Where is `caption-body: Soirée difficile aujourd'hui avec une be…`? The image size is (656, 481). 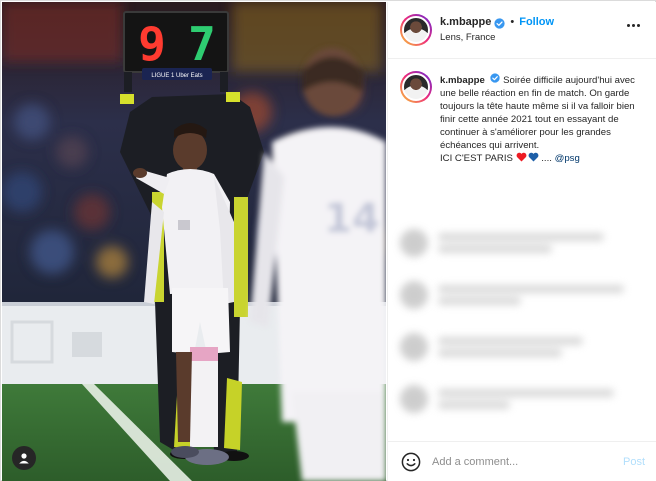
caption-body: Soirée difficile aujourd'hui avec une be… is located at coordinates (537, 113).